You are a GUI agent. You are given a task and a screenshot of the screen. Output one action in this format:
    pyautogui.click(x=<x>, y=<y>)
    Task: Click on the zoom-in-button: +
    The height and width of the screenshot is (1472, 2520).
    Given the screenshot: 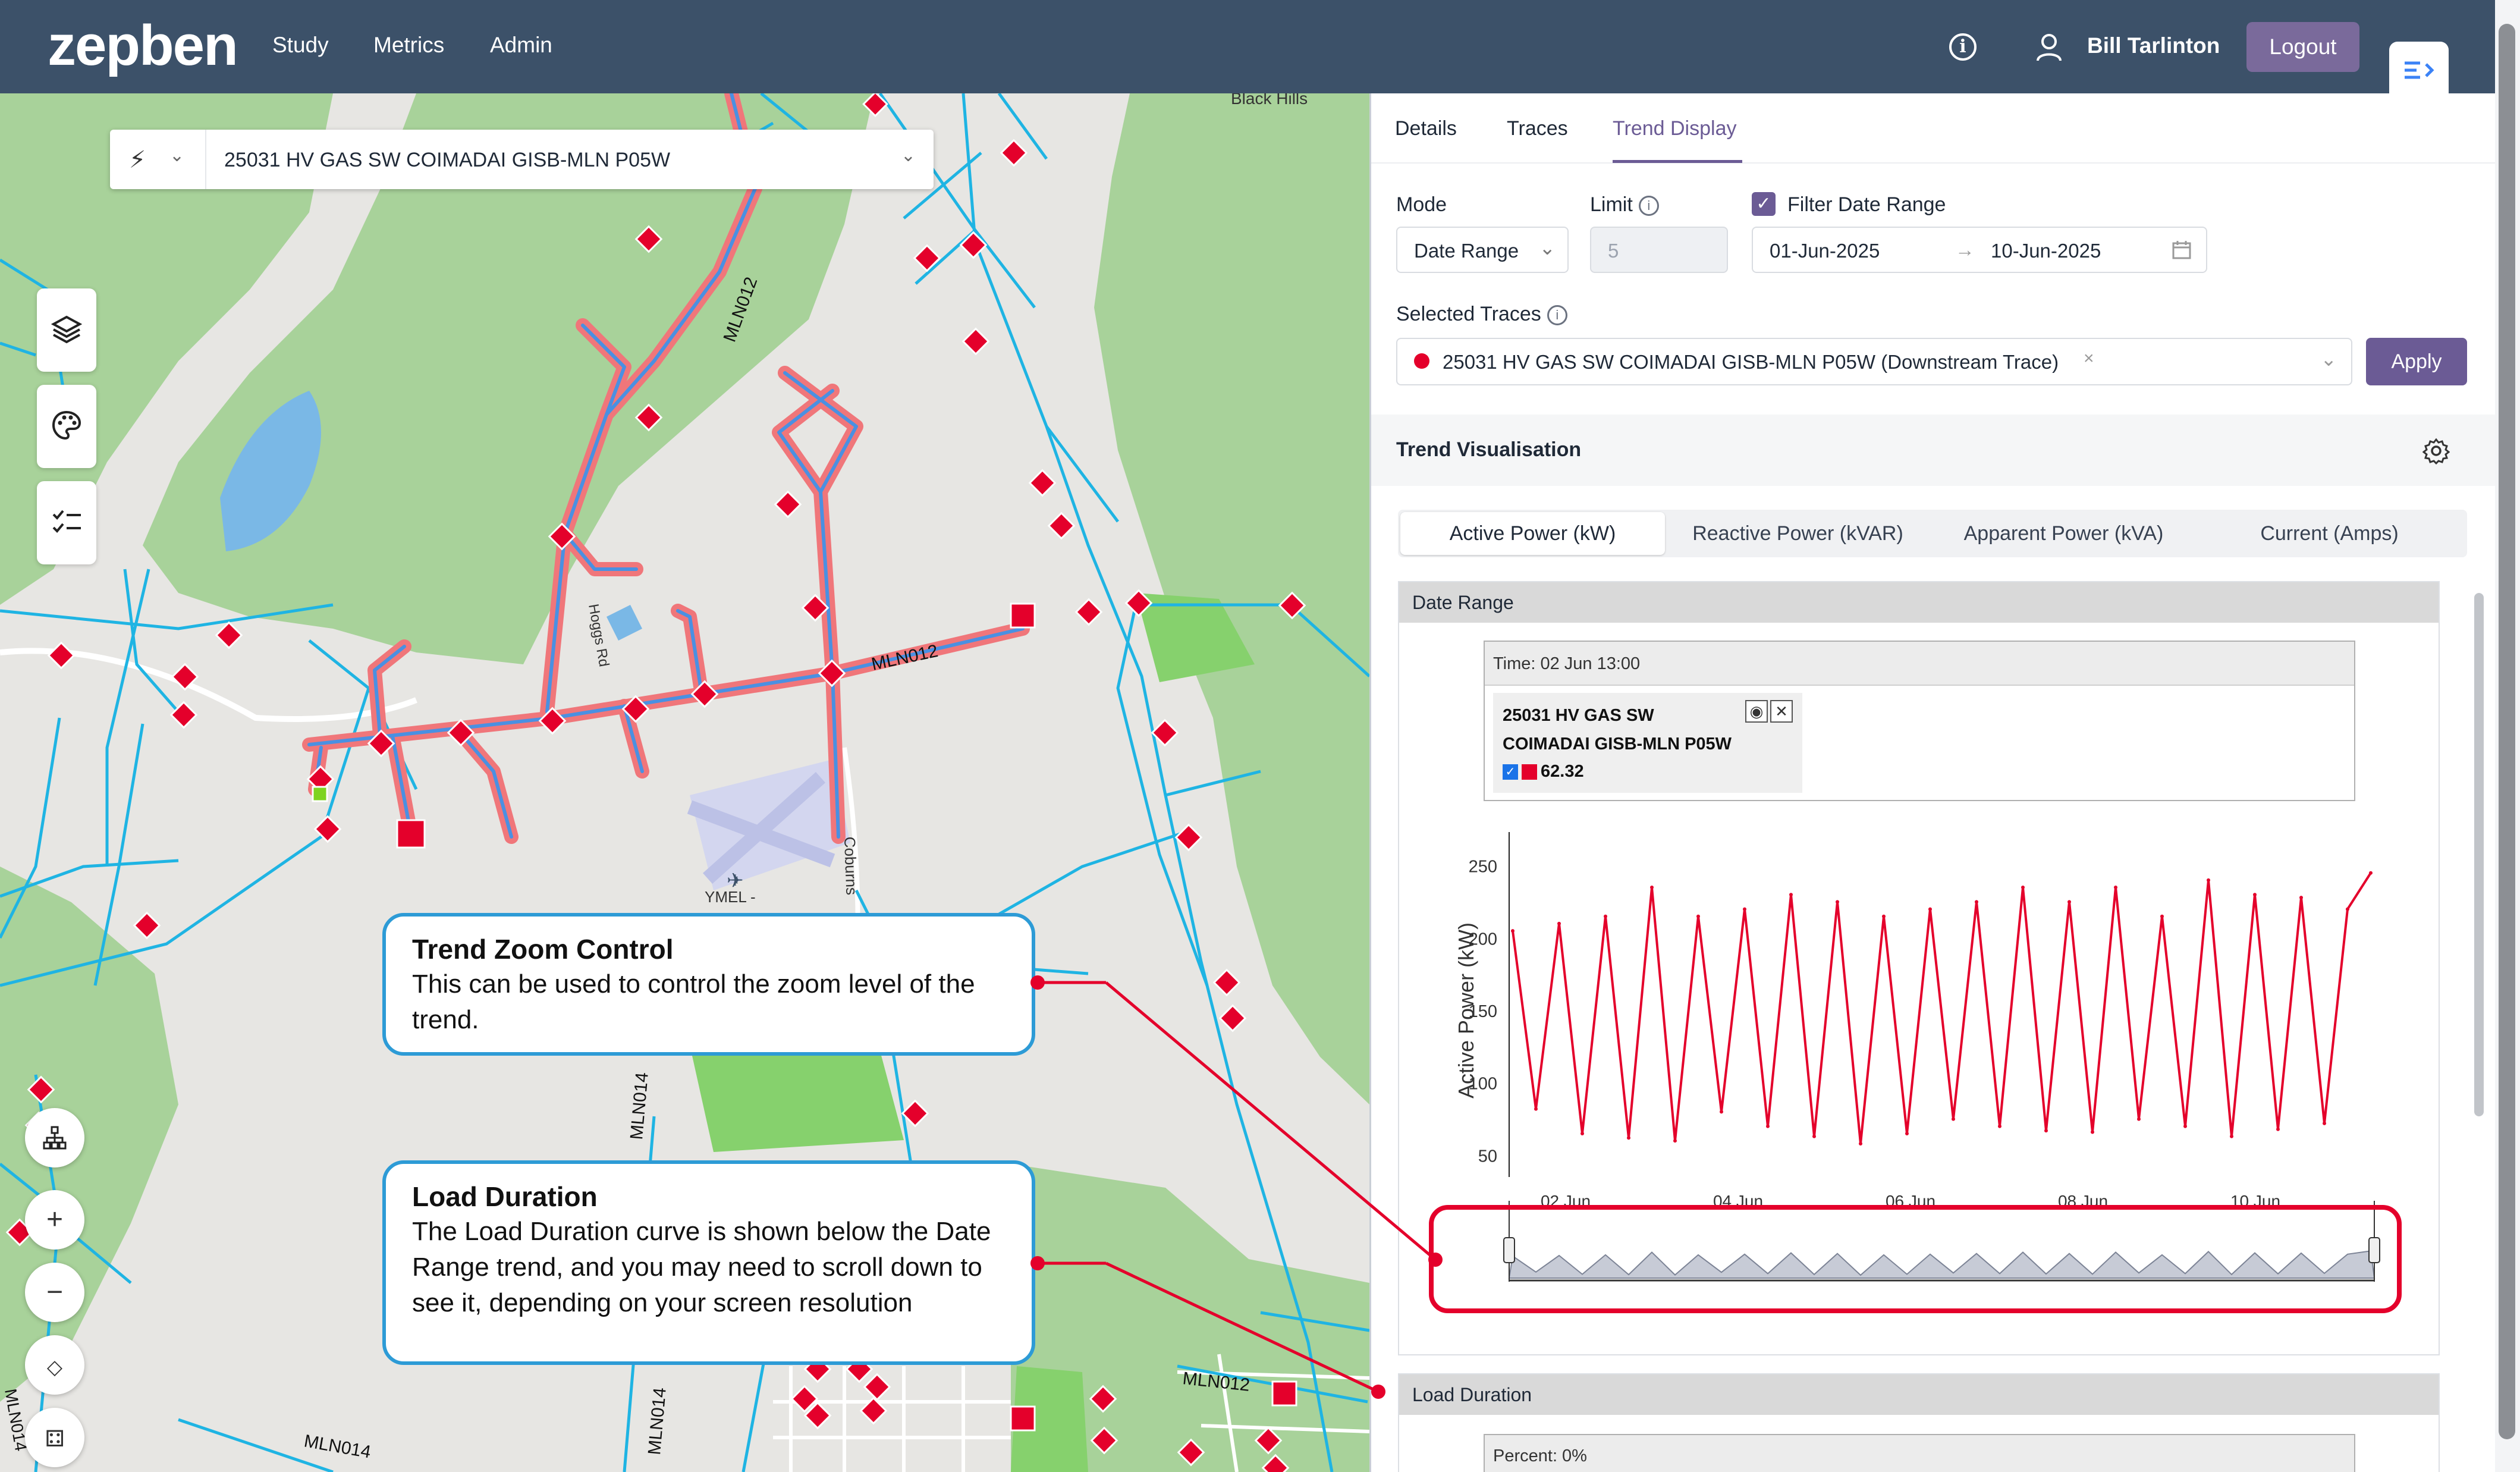 What is the action you would take?
    pyautogui.click(x=54, y=1220)
    